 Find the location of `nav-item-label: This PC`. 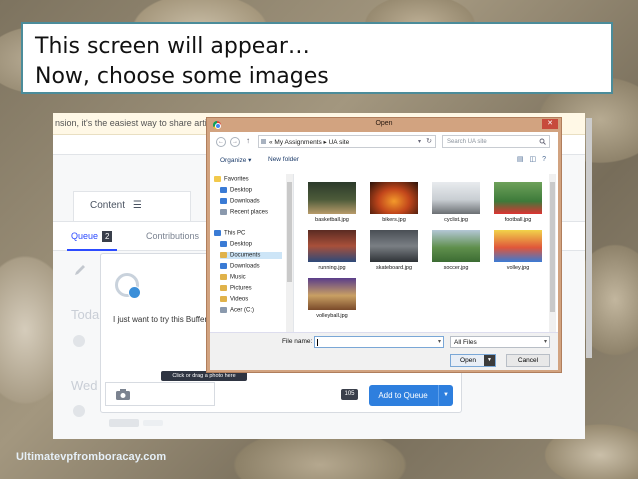

nav-item-label: This PC is located at coordinates (235, 233).